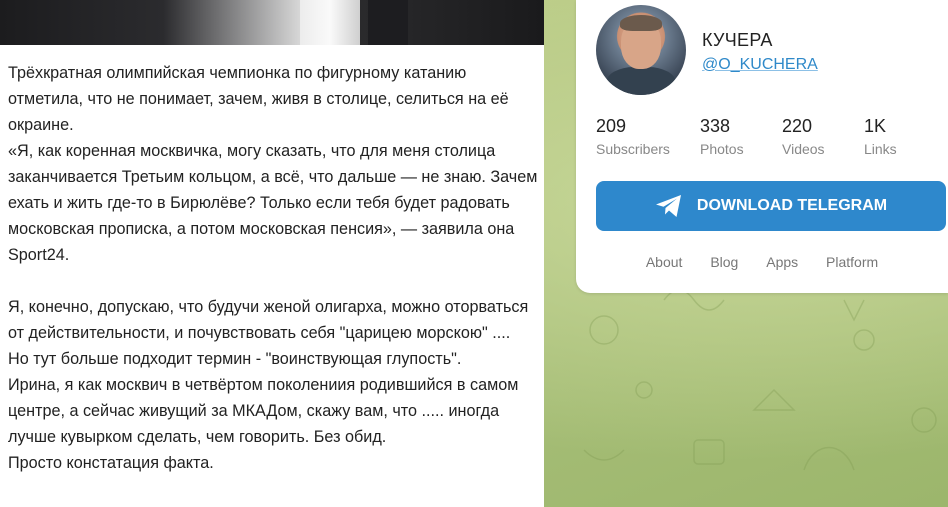 The image size is (948, 507). I want to click on footer-link-about: About, so click(664, 262).